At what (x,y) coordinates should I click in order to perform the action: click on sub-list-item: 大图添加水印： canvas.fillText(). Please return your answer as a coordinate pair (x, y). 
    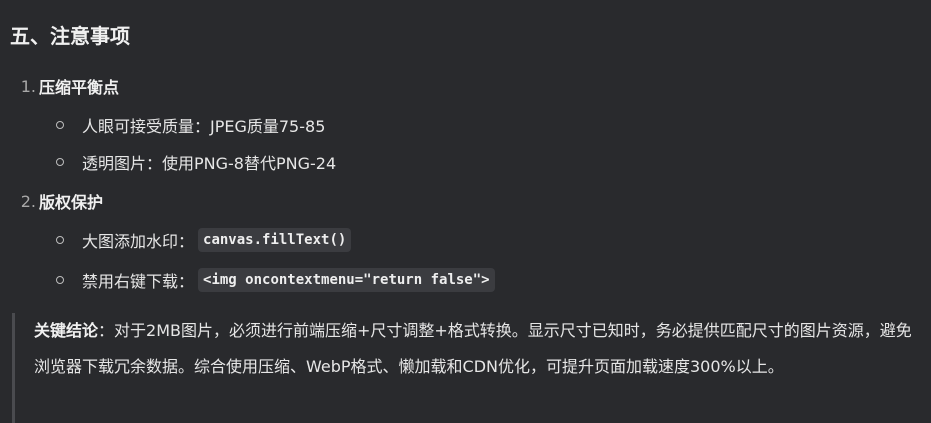
    Looking at the image, I should click on (204, 240).